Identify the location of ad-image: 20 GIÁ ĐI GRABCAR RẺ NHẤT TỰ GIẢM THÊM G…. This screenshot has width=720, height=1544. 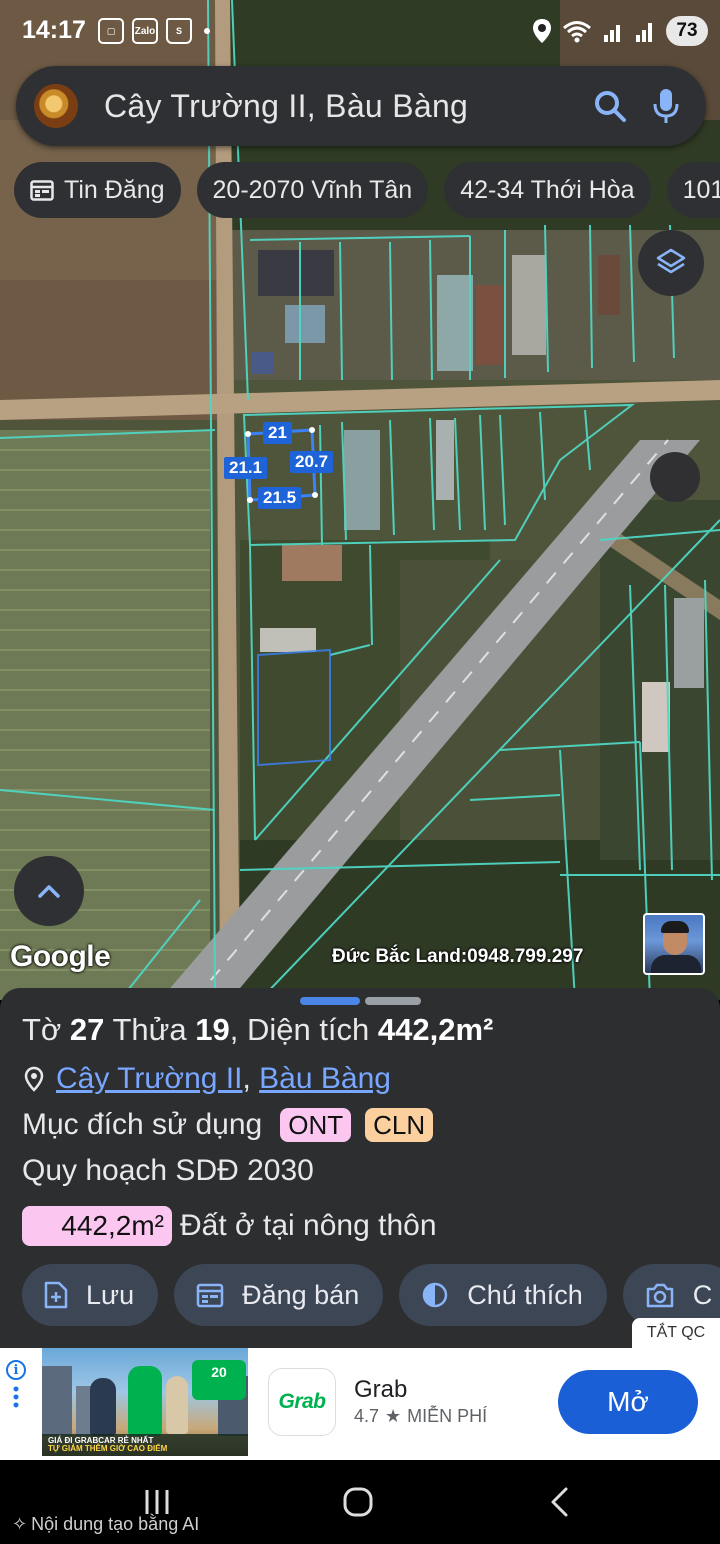
(145, 1402).